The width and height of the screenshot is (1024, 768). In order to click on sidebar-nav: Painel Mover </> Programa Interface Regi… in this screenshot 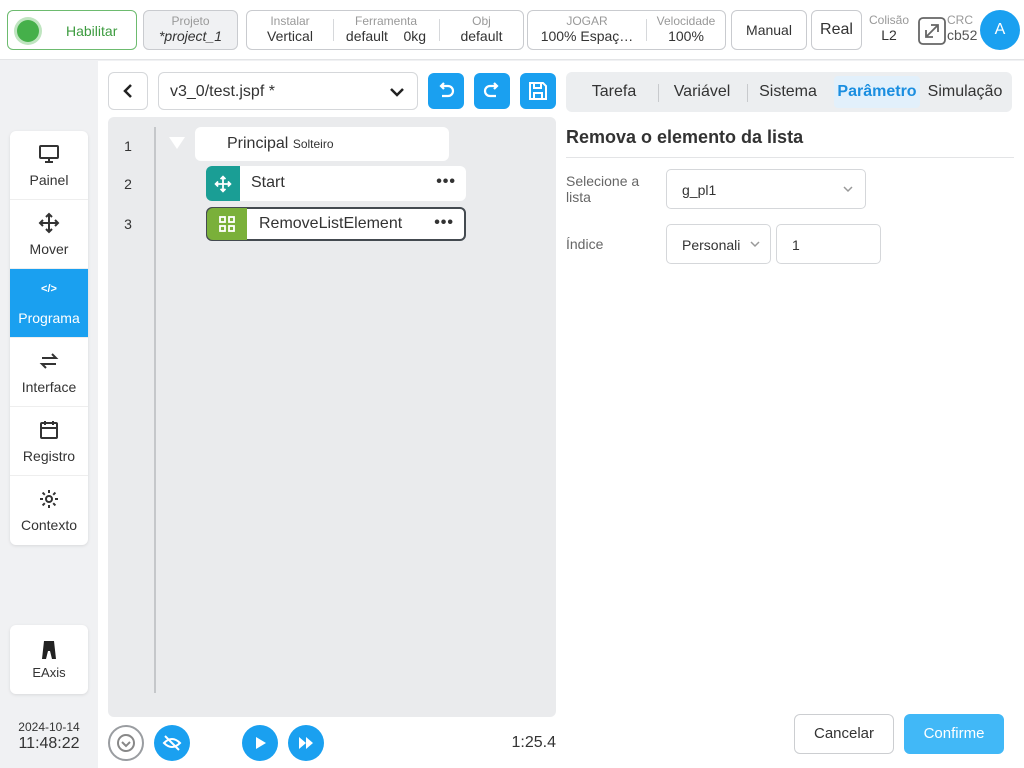, I will do `click(49, 338)`.